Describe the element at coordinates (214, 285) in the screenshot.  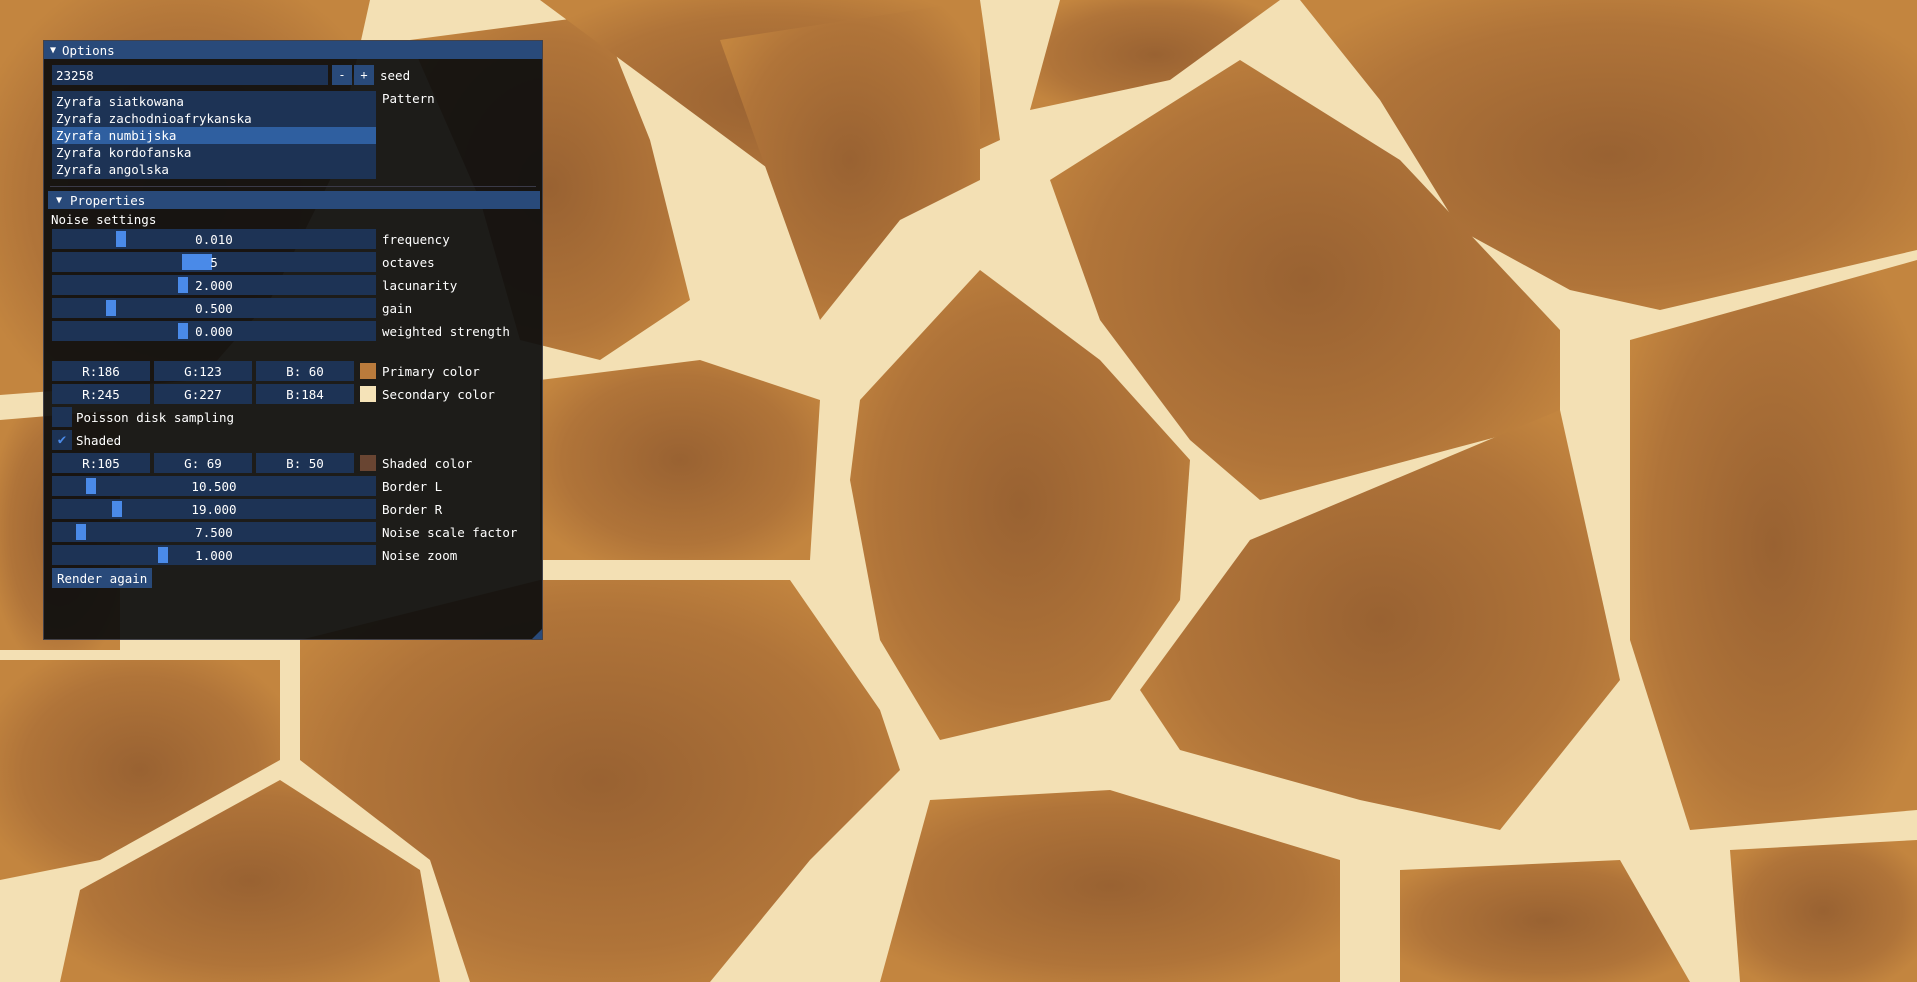
I see `lacunarity-slider: 2.000` at that location.